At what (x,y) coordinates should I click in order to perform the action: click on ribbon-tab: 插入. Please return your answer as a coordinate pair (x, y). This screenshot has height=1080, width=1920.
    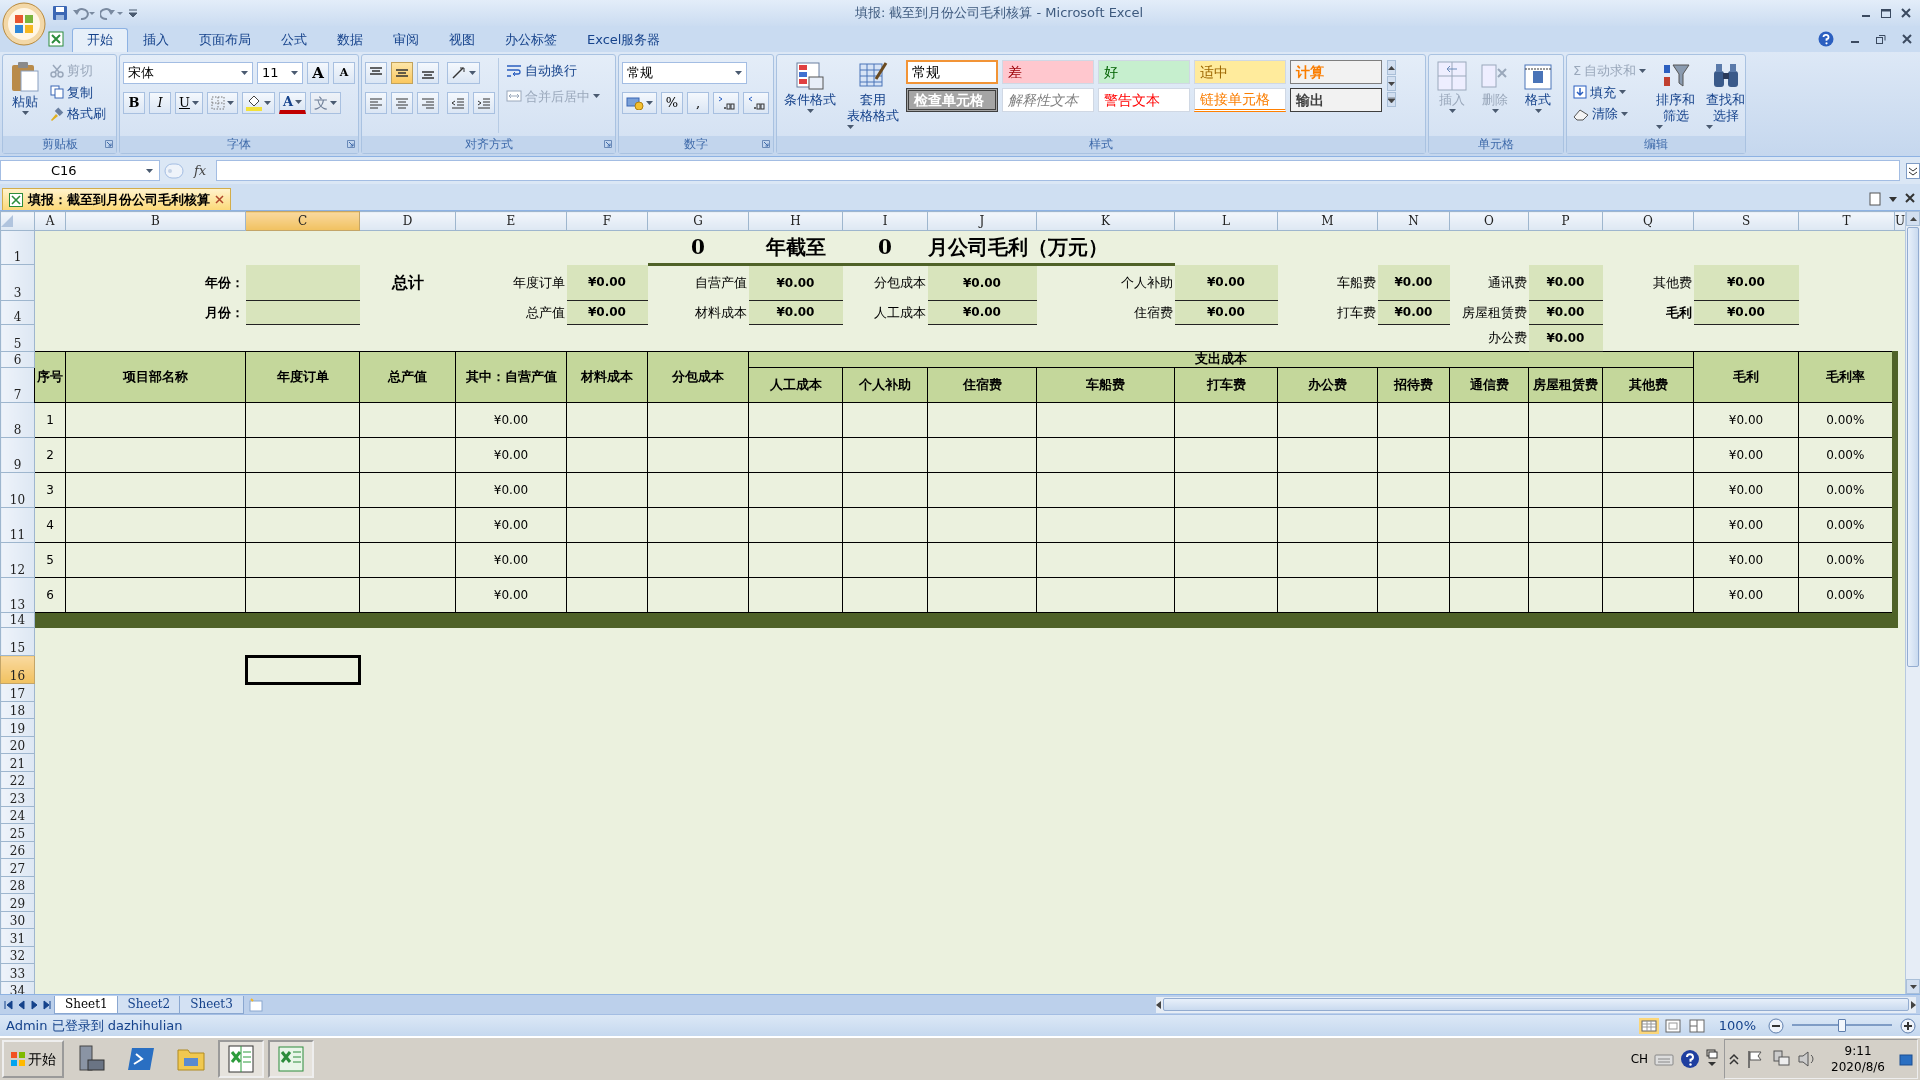
    Looking at the image, I should click on (156, 40).